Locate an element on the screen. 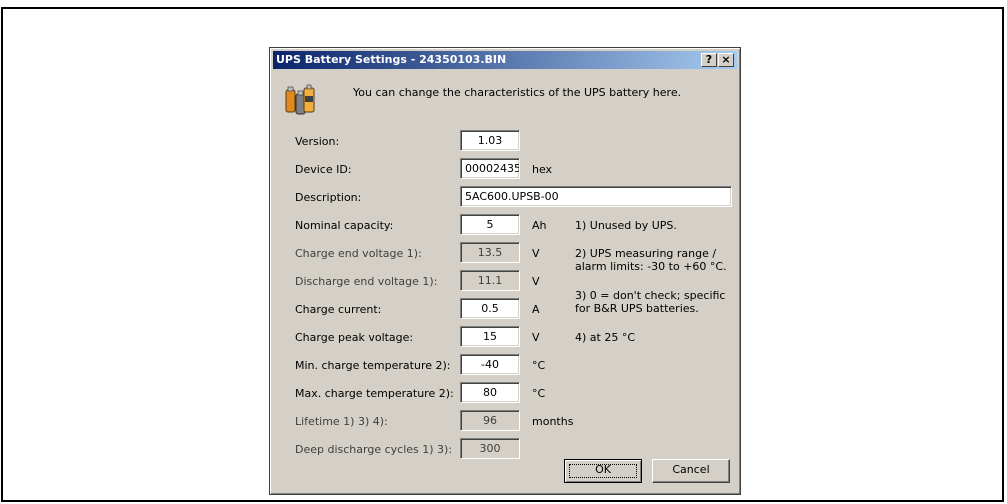  dialog-title: UPS Battery Settings - 24350103.BIN is located at coordinates (391, 59).